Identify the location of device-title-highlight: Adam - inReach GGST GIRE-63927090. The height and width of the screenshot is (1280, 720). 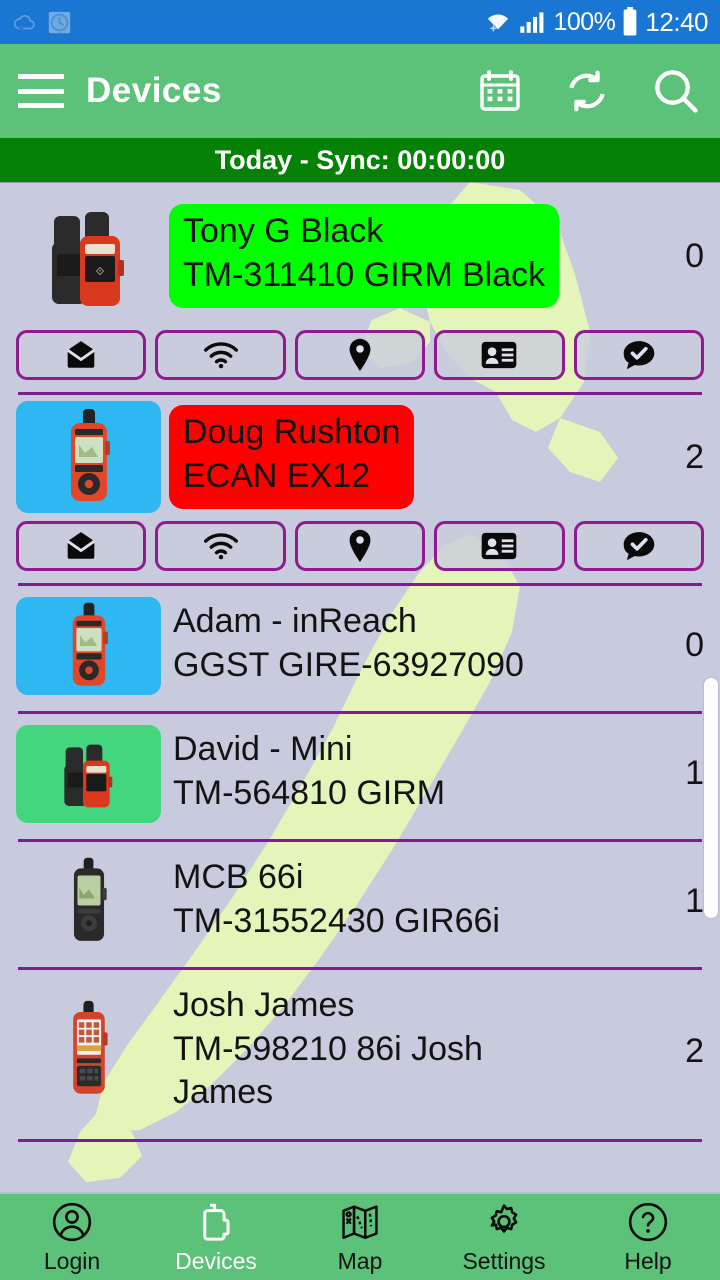
(353, 645).